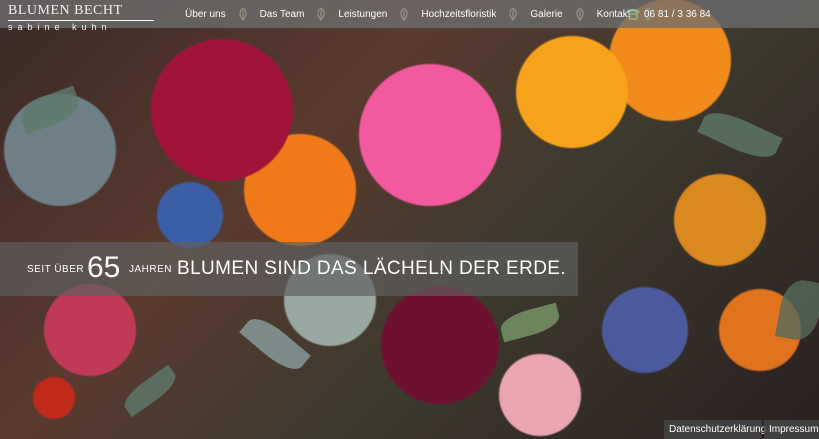 This screenshot has width=819, height=439. I want to click on nav-item-leistungen: Leistungen, so click(362, 14).